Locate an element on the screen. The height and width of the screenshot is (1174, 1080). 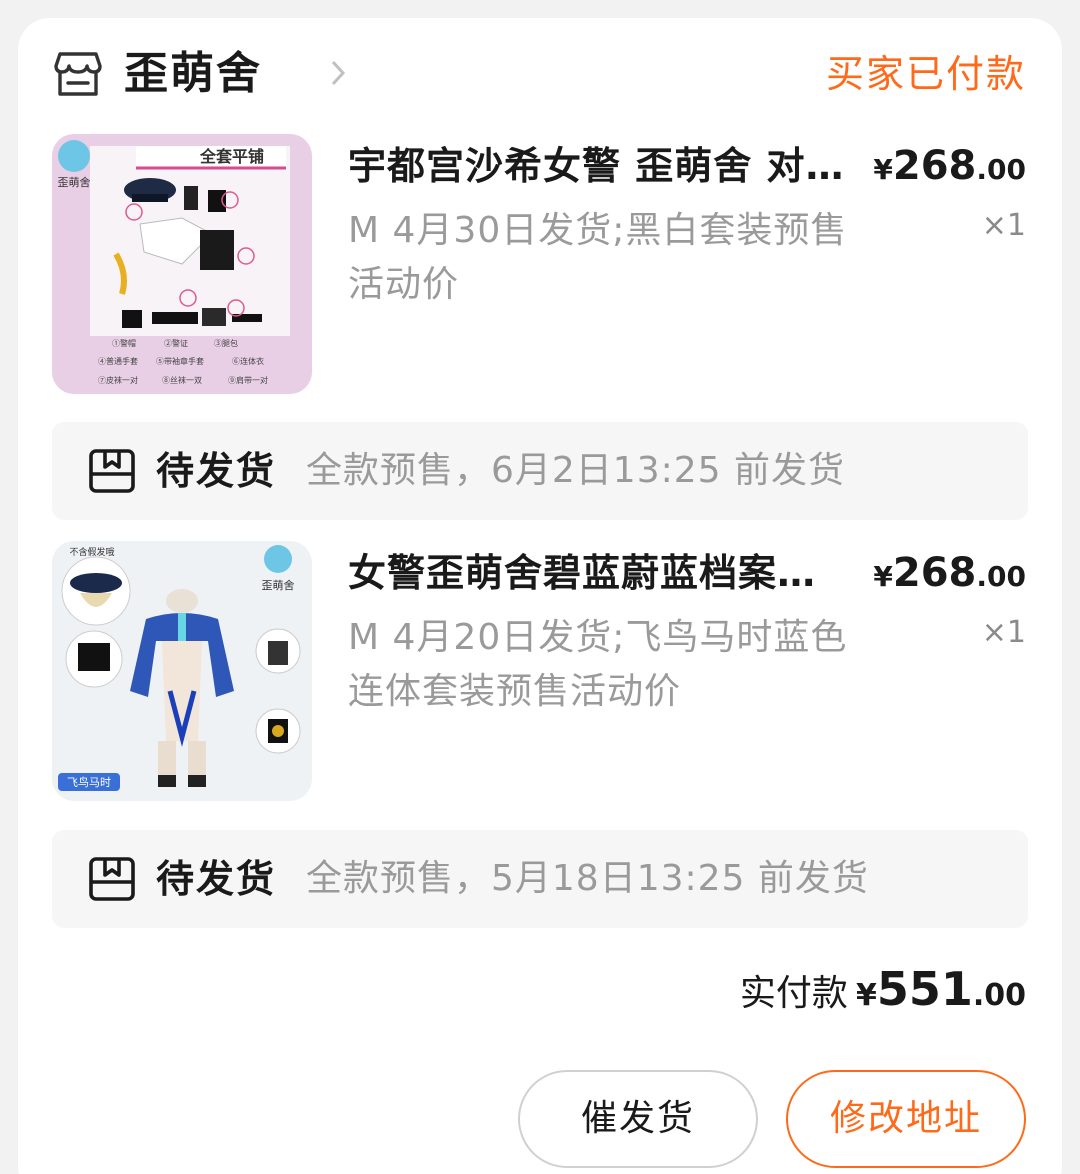
total-paid: 实付款 ¥551.00 is located at coordinates (883, 989).